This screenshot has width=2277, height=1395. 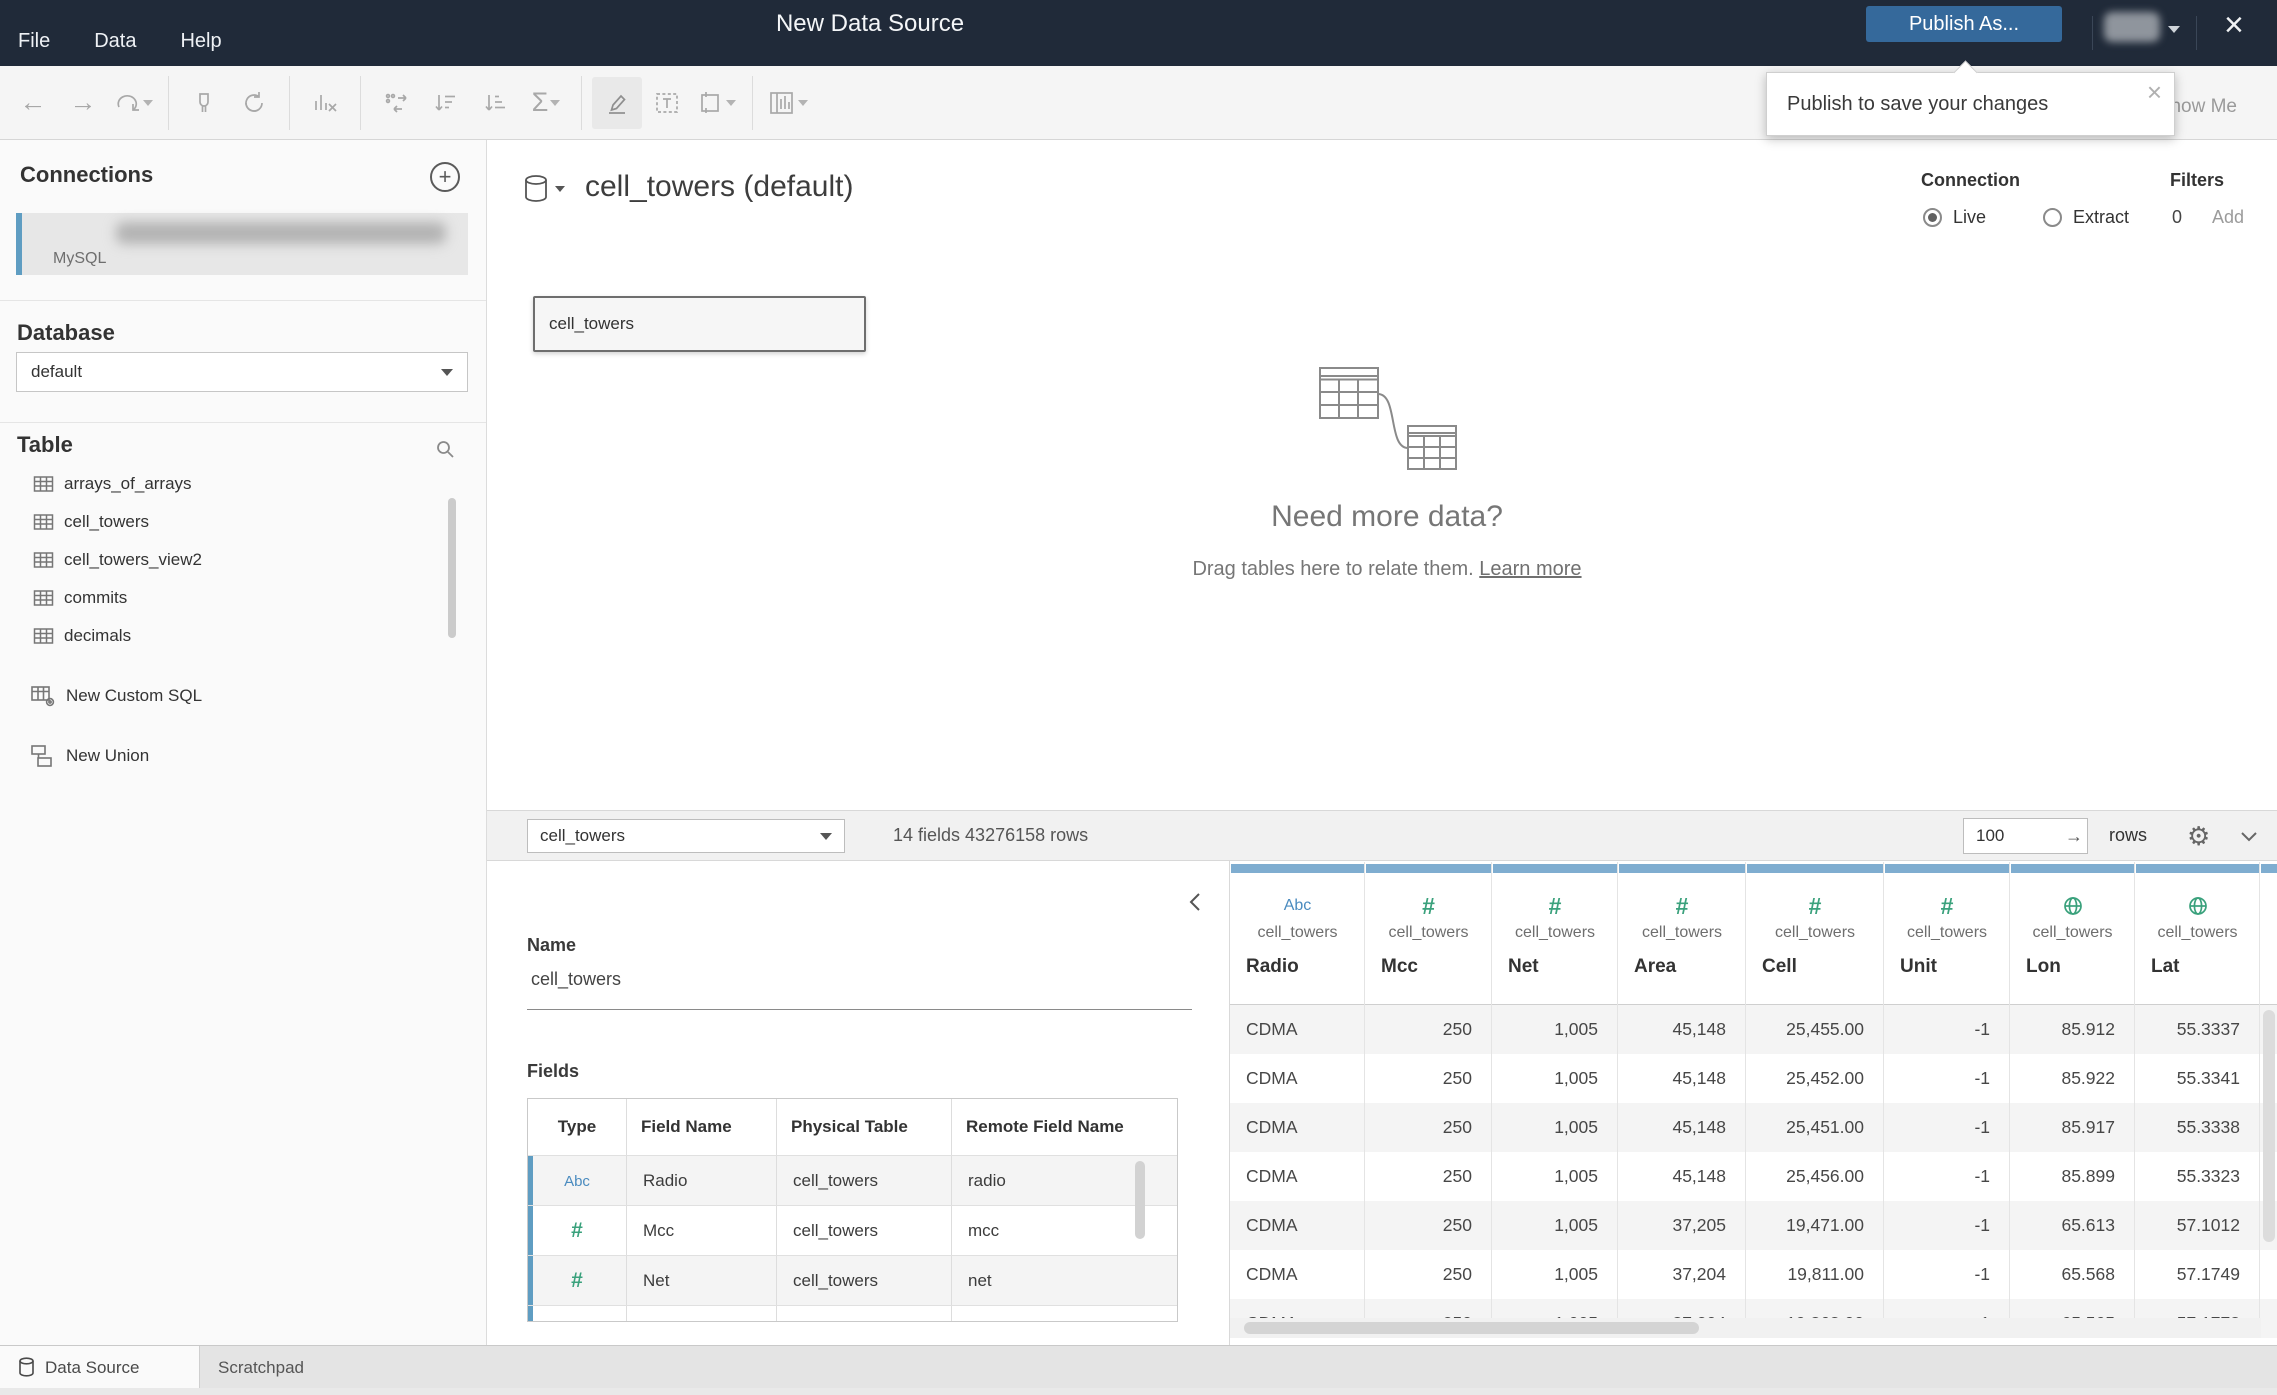 What do you see at coordinates (1825, 1127) in the screenshot?
I see `grid-cell: 25,451.00` at bounding box center [1825, 1127].